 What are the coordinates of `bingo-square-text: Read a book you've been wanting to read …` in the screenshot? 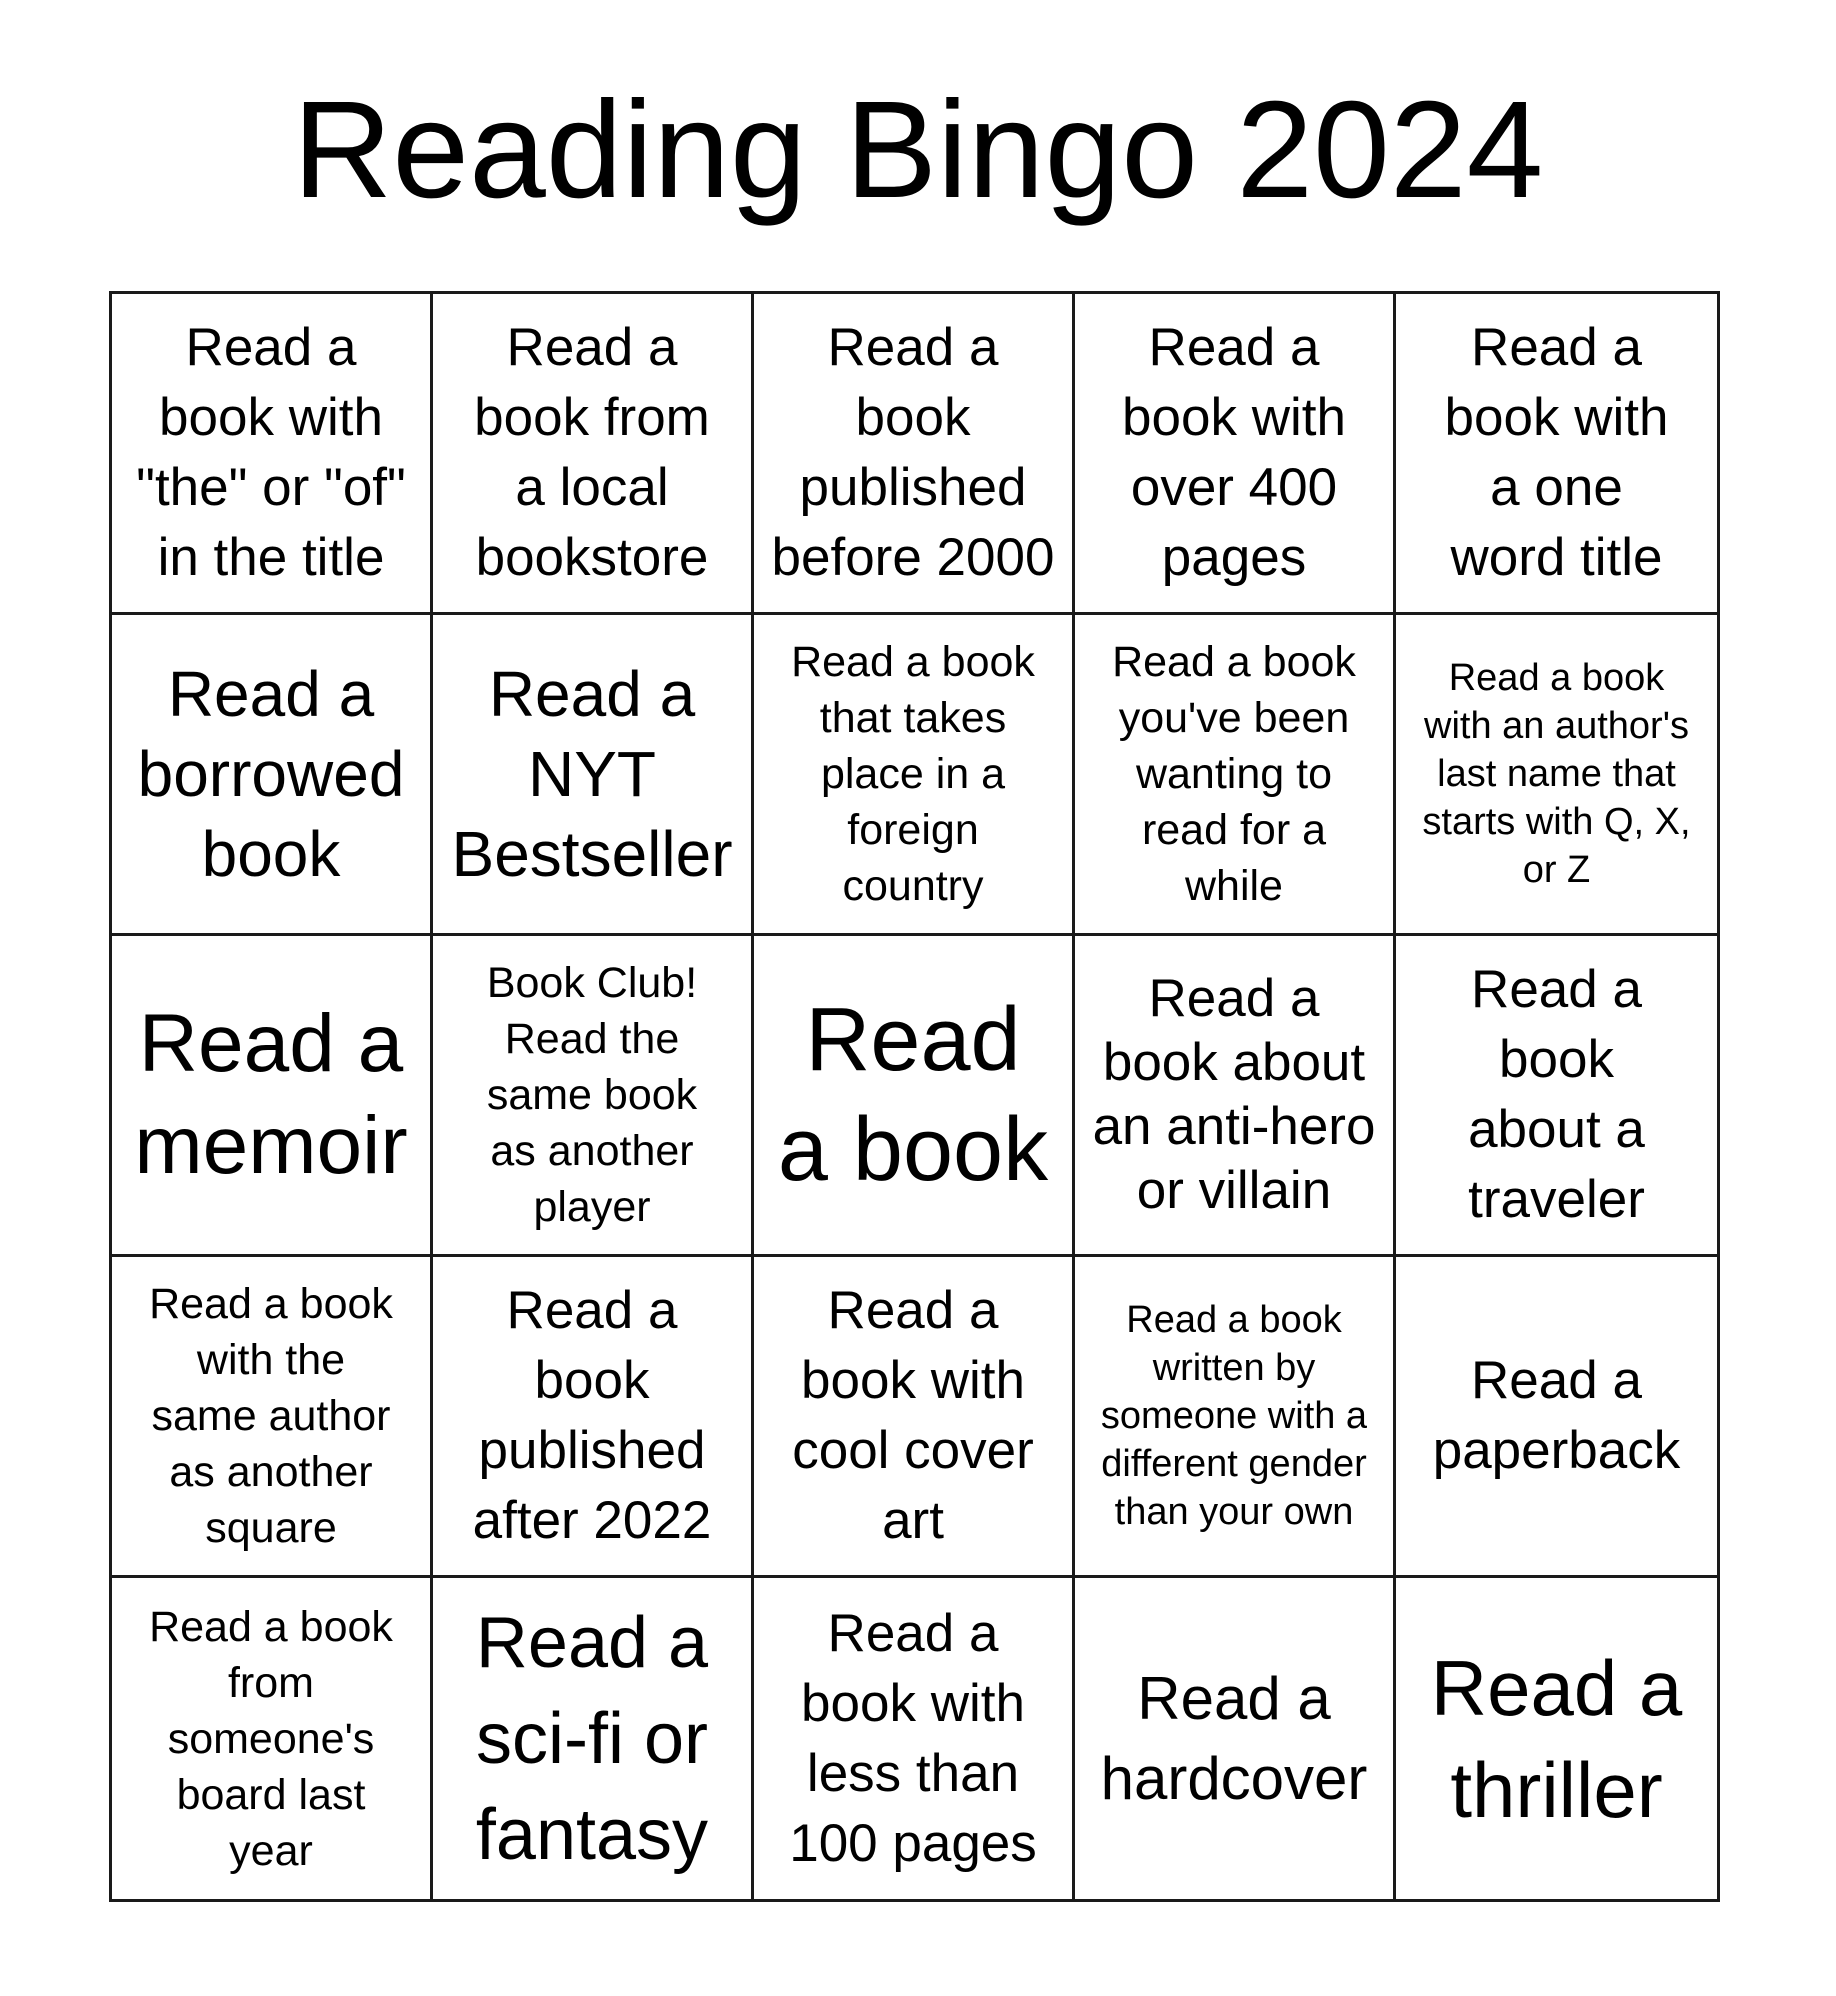 It's located at (1234, 774).